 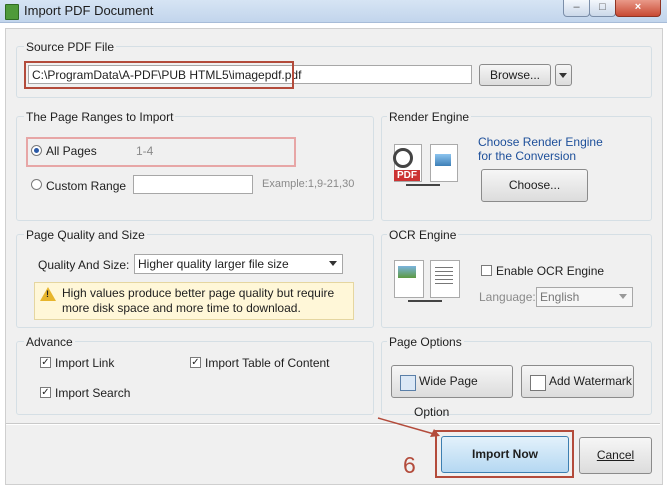 What do you see at coordinates (403, 158) in the screenshot?
I see `magnifier-icon` at bounding box center [403, 158].